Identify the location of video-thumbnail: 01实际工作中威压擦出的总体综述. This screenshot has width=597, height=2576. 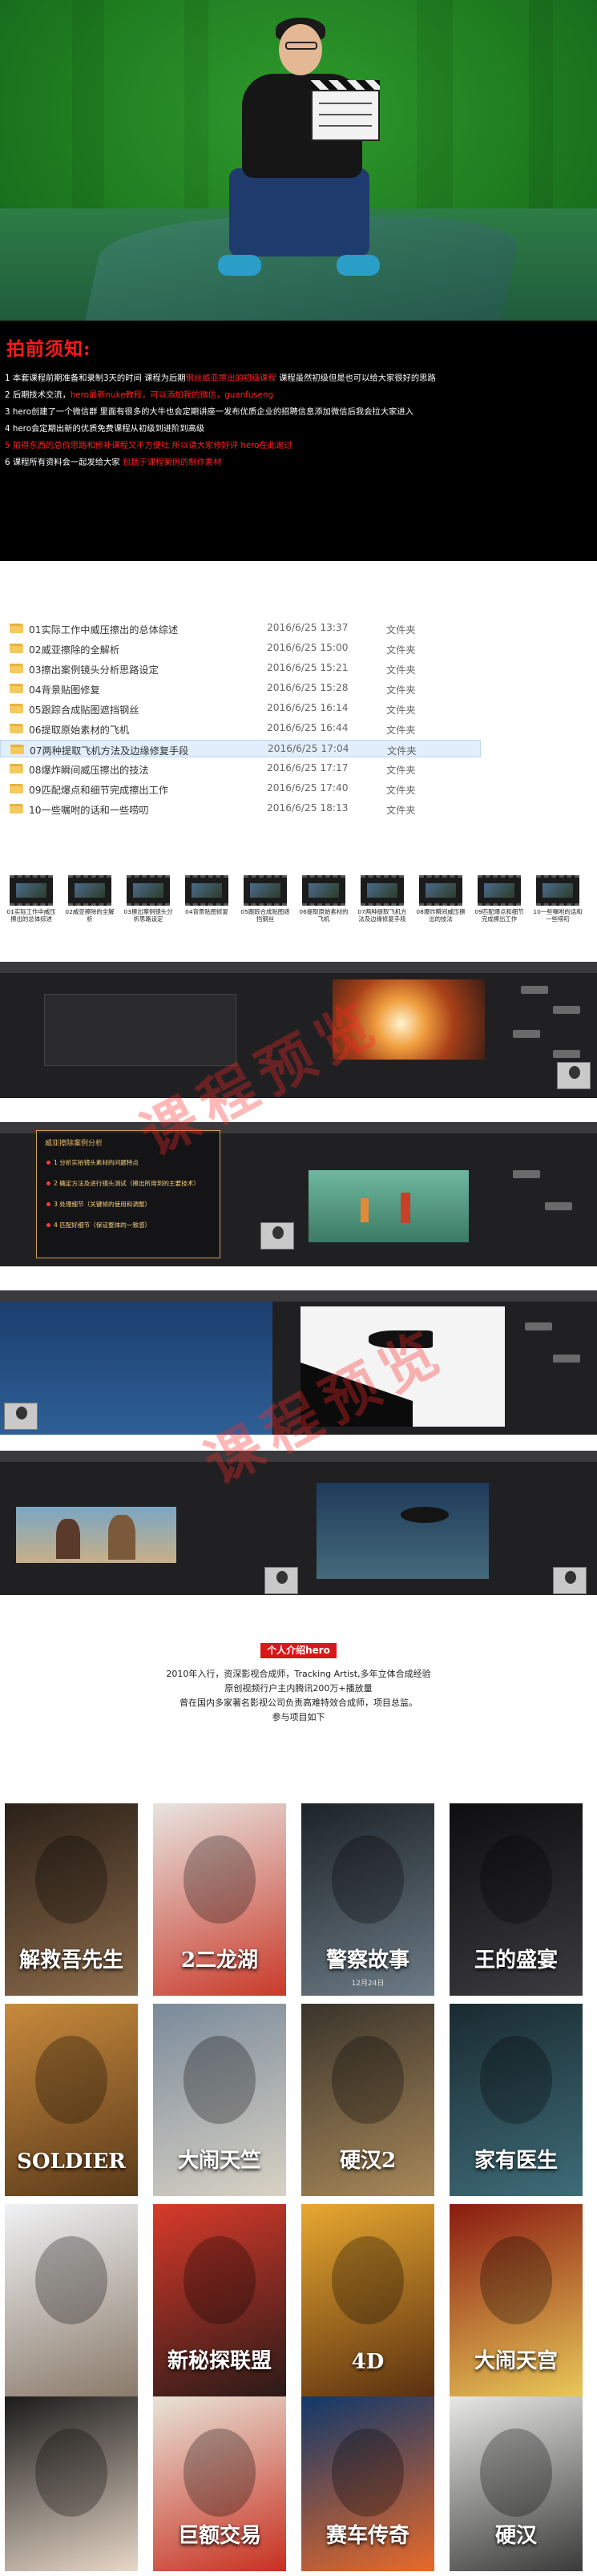
(31, 903).